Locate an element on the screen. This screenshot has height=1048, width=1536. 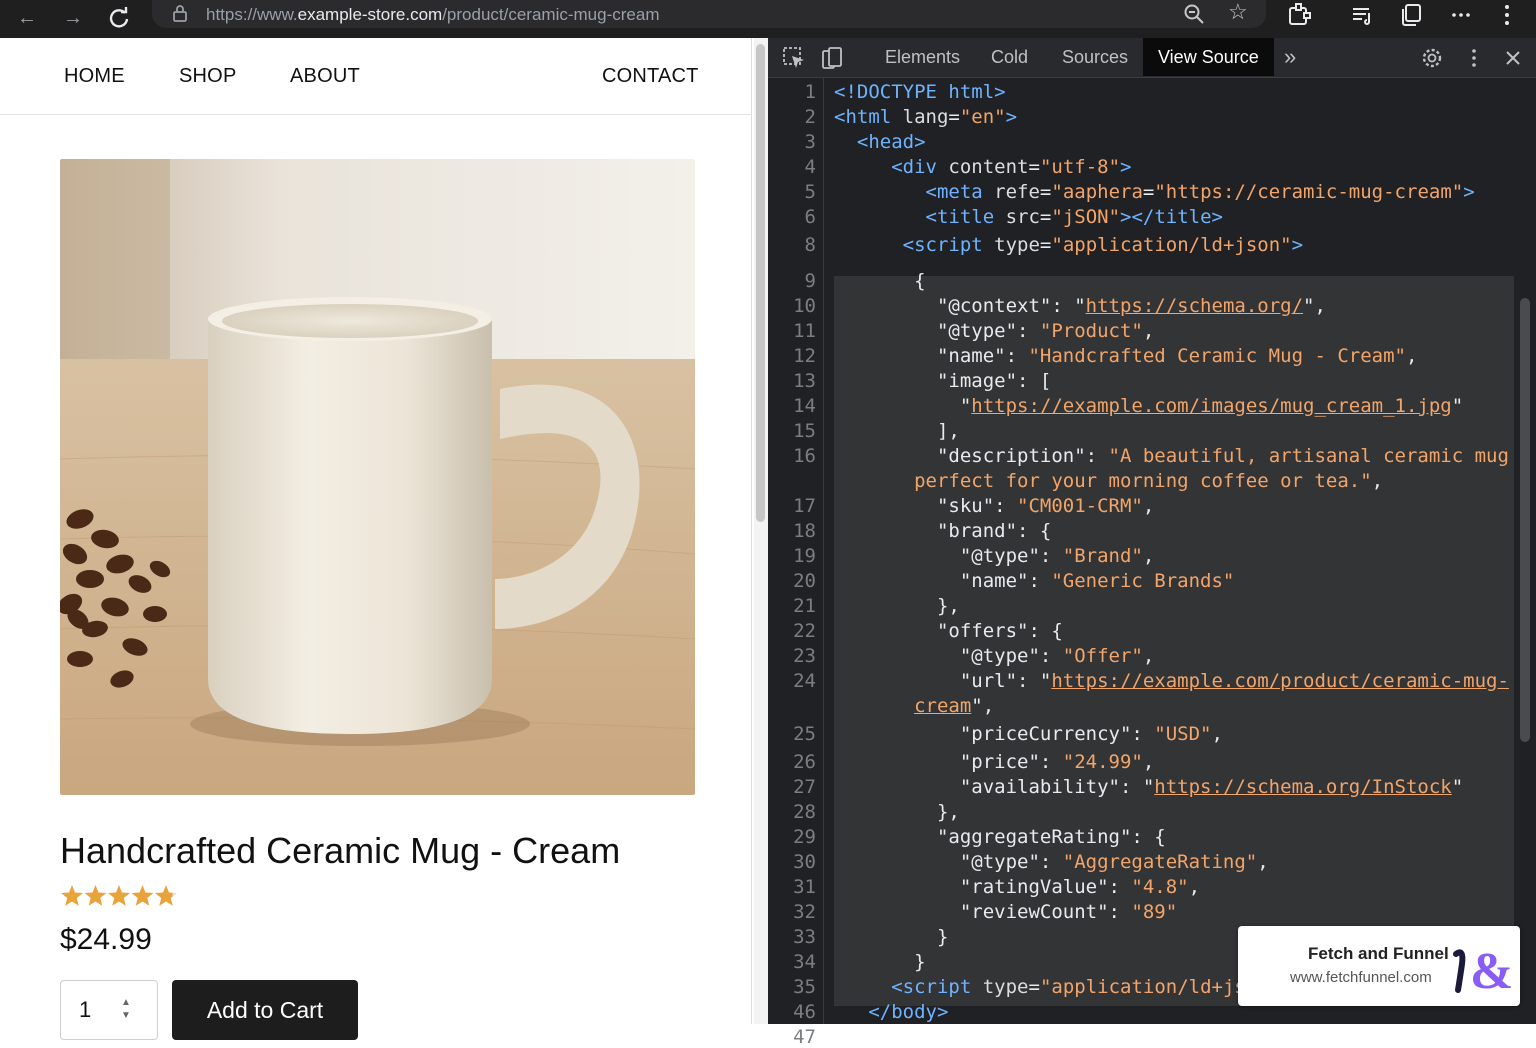
code-link: cream is located at coordinates (942, 706).